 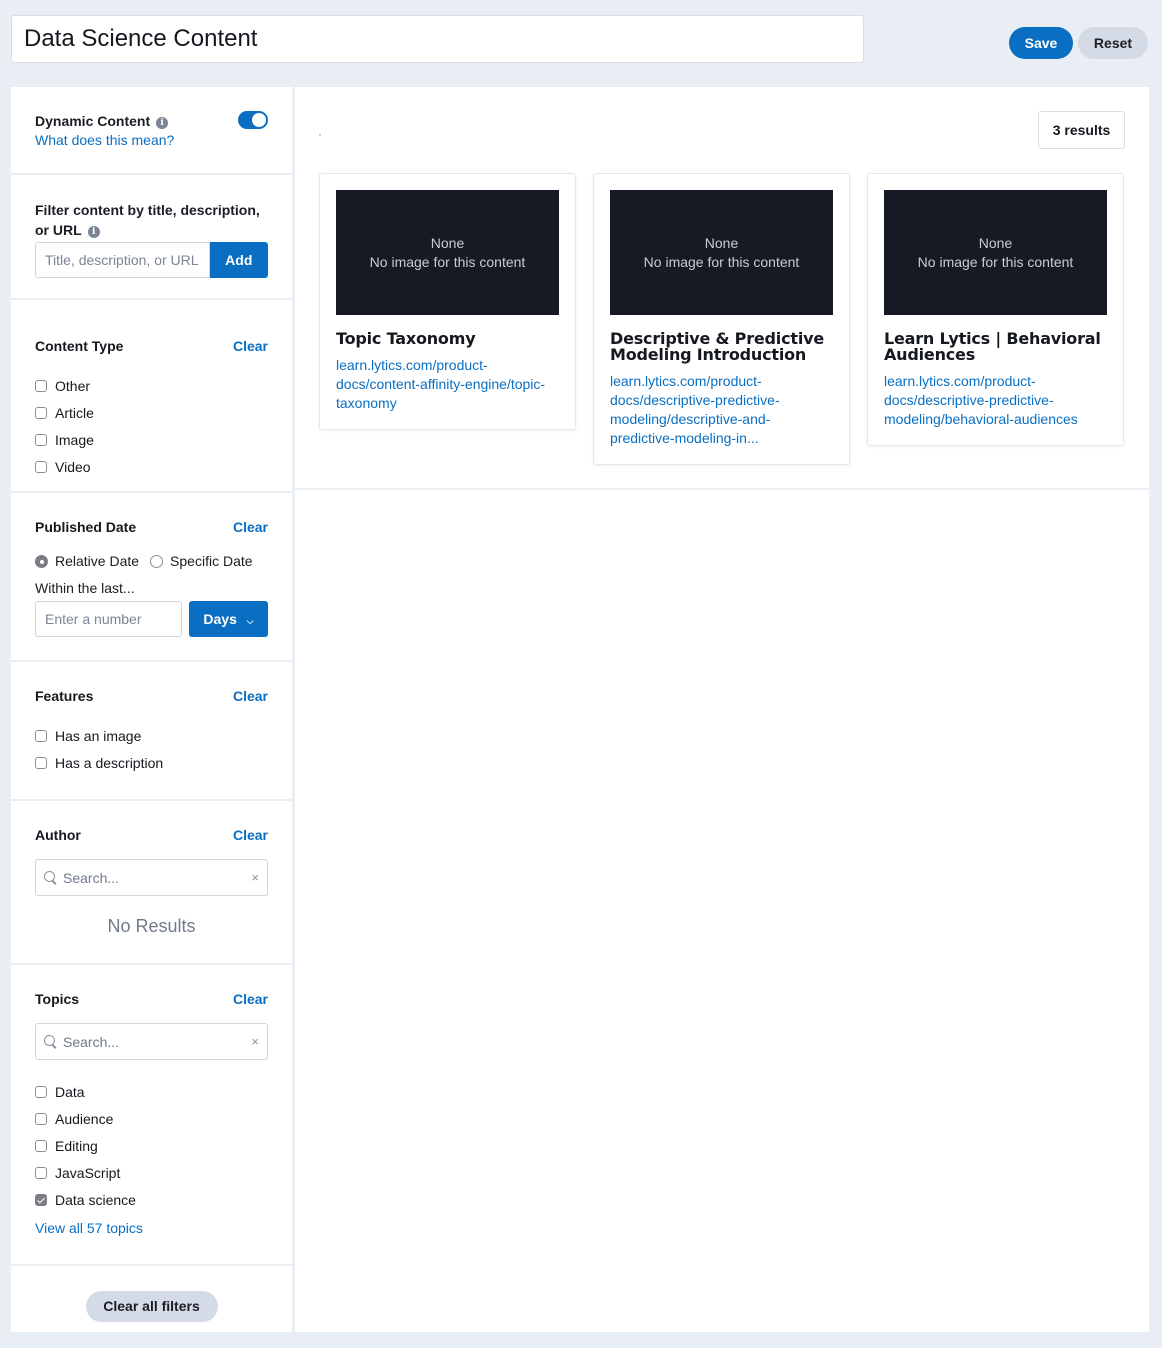 I want to click on days-label: Days, so click(x=220, y=619).